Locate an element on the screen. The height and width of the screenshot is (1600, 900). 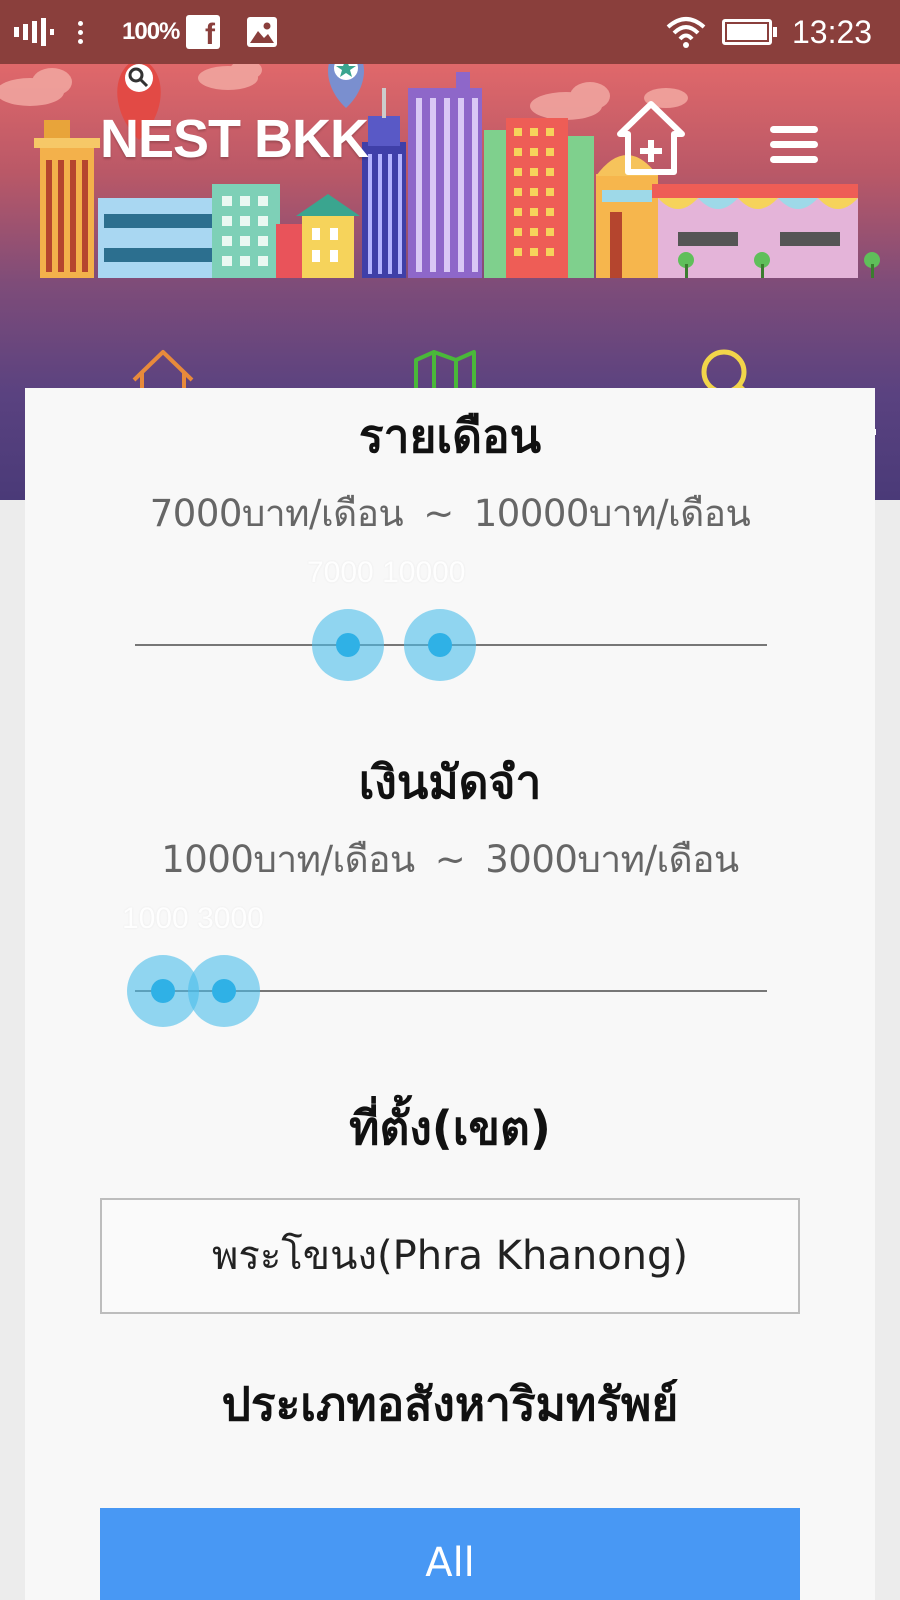
status-bar: 100% f 13:23 is located at coordinates (450, 32).